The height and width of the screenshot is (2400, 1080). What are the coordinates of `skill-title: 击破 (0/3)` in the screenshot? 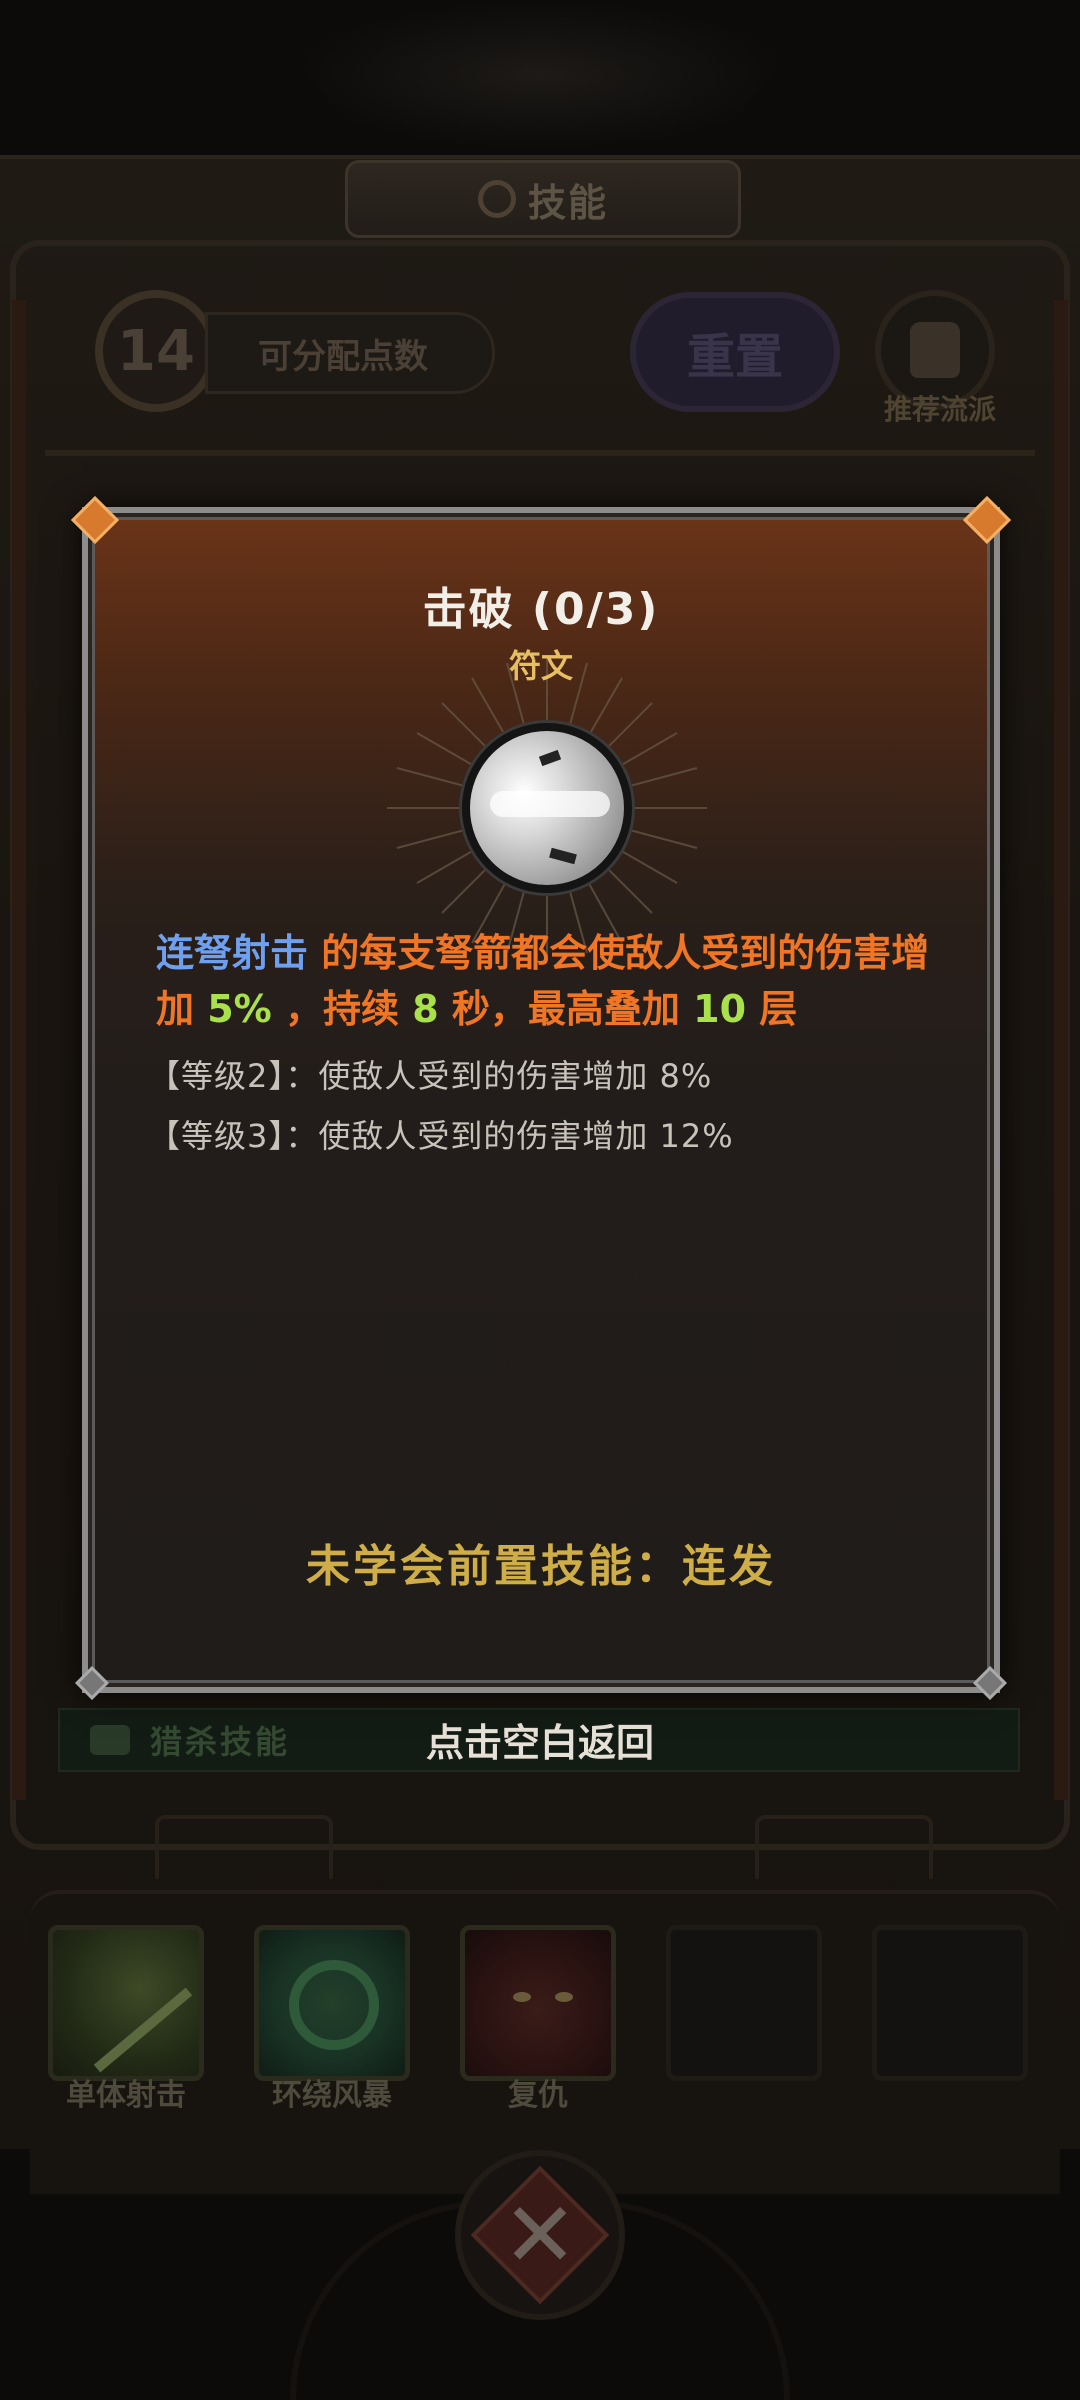 It's located at (541, 609).